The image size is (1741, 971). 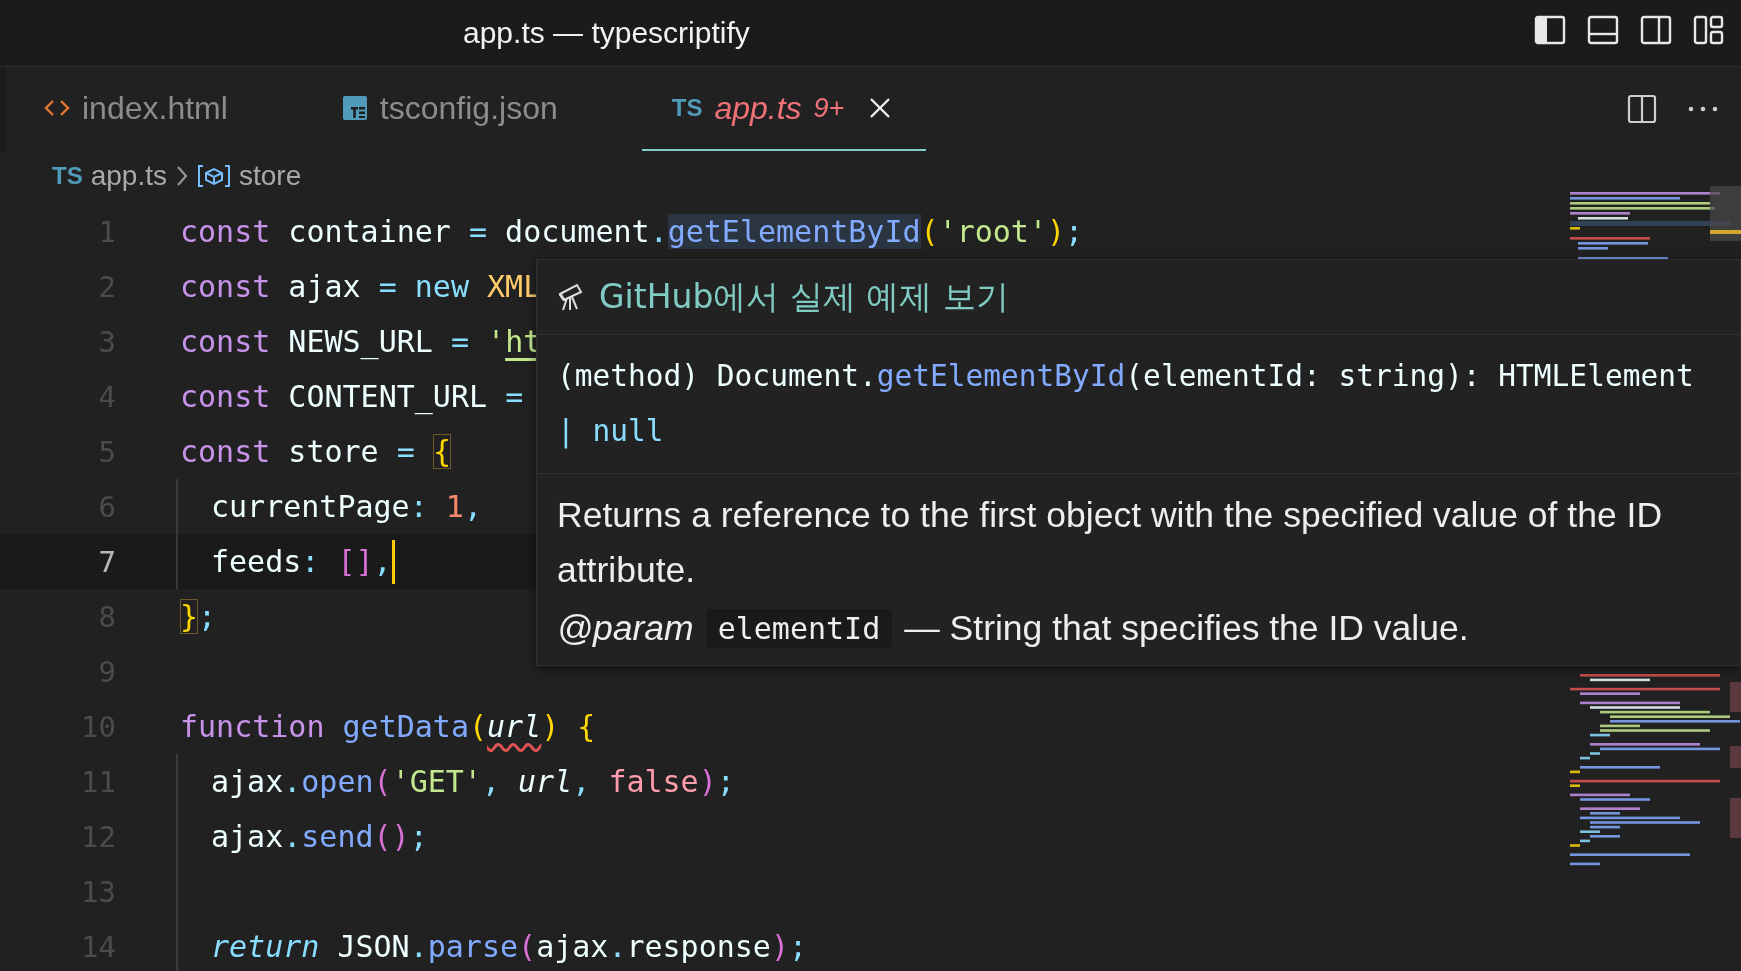 What do you see at coordinates (303, 561) in the screenshot?
I see `code-line: feeds: [],` at bounding box center [303, 561].